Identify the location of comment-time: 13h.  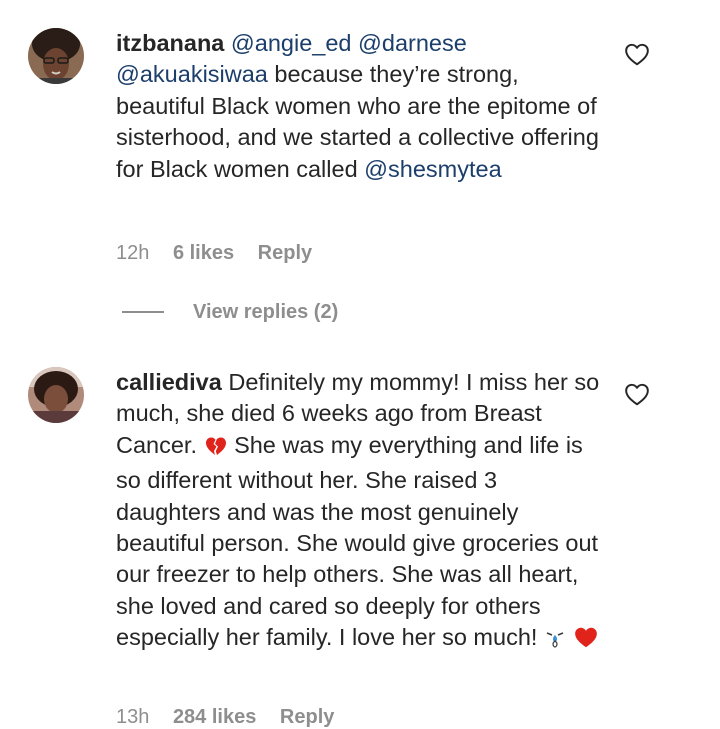
(133, 717).